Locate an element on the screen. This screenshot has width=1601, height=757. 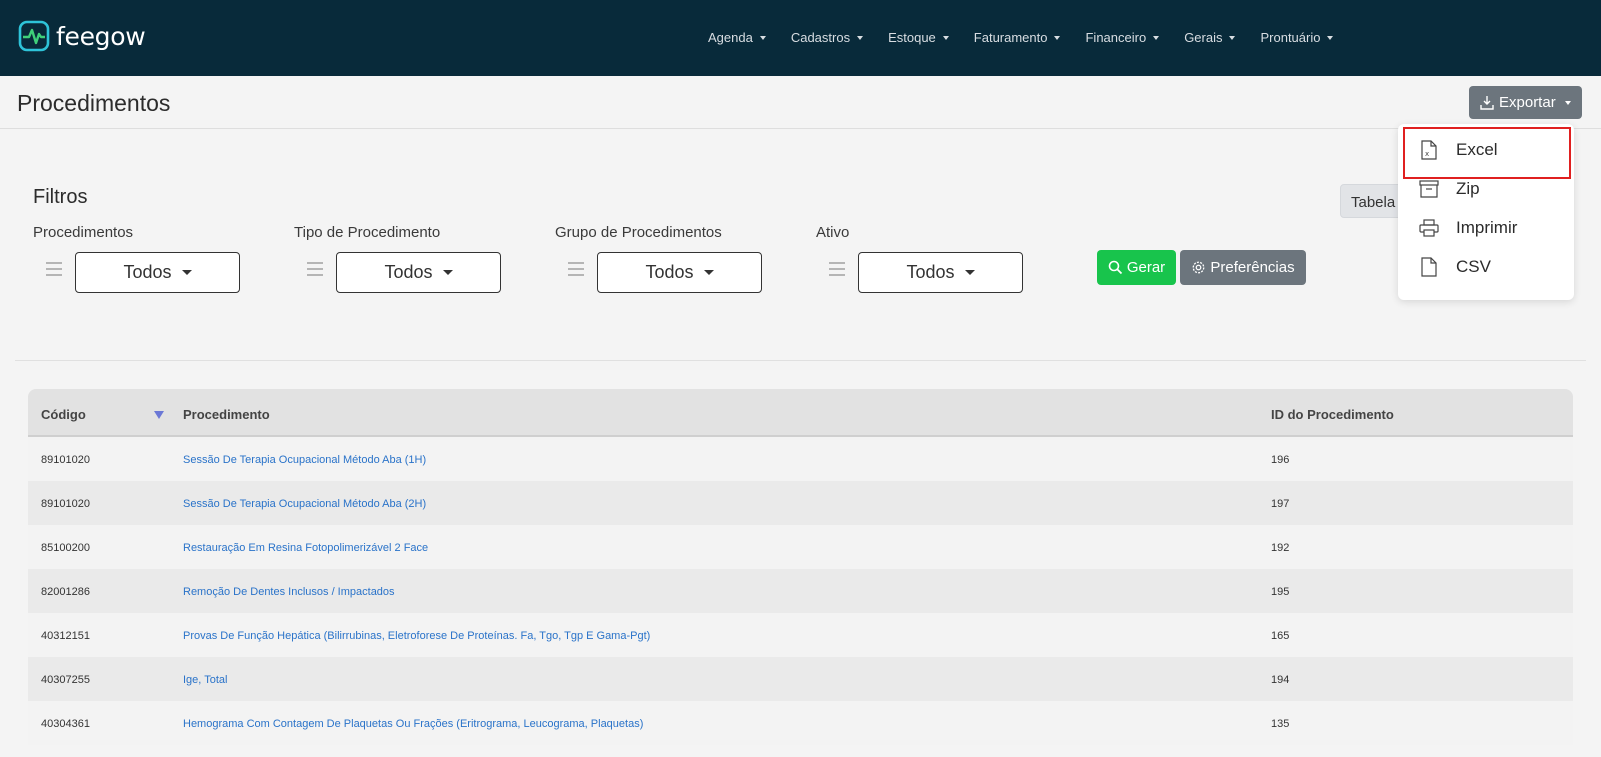
filter-label: Tipo de Procedimento is located at coordinates (367, 232).